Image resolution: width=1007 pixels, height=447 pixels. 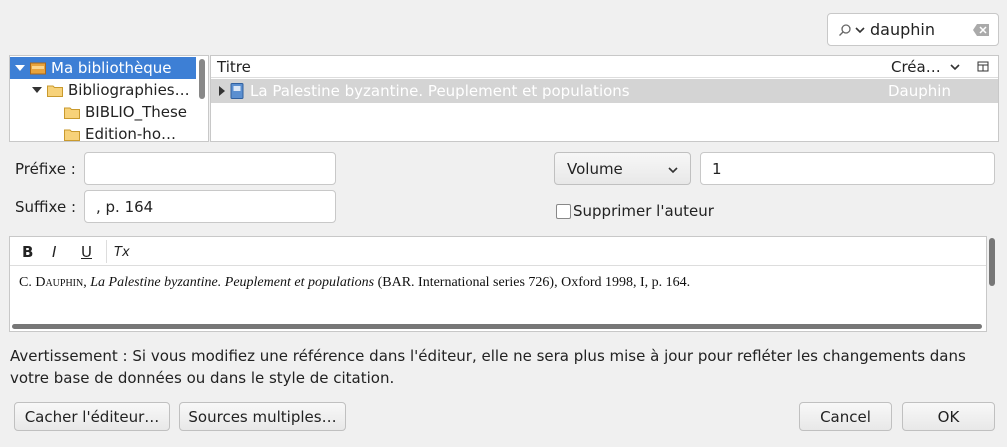 What do you see at coordinates (122, 252) in the screenshot?
I see `clear-formatting-button: Tx` at bounding box center [122, 252].